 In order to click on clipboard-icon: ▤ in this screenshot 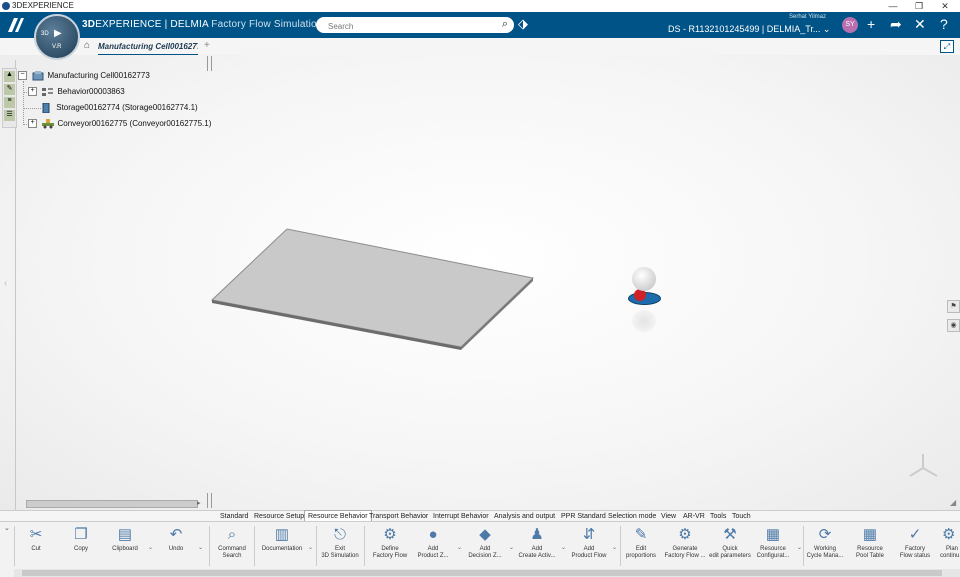, I will do `click(125, 534)`.